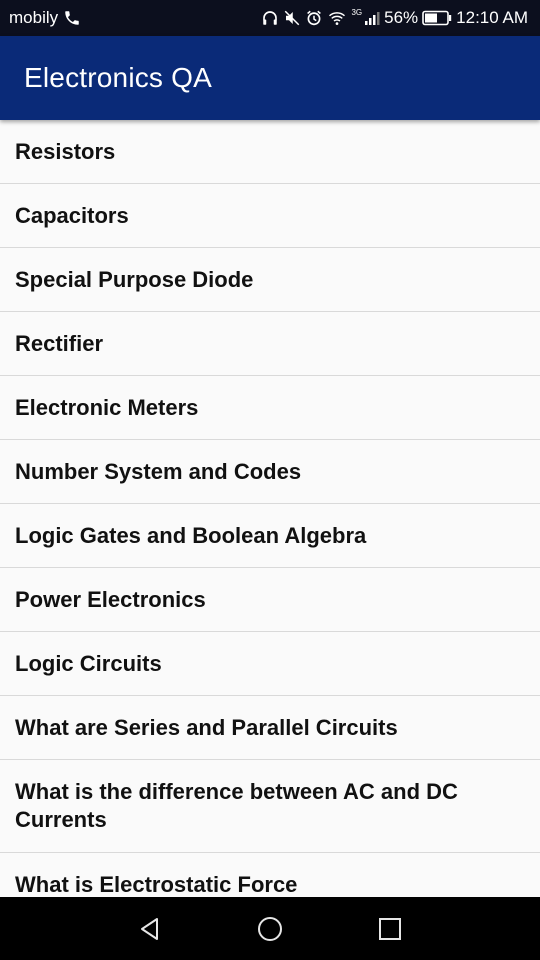 This screenshot has width=540, height=960. I want to click on clock-time: 12:10 AM, so click(492, 17).